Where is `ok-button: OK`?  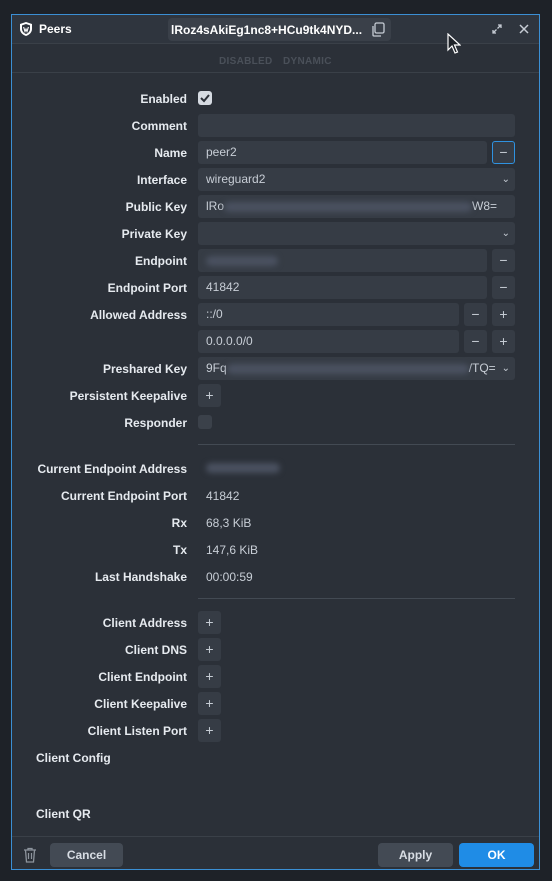 ok-button: OK is located at coordinates (496, 855).